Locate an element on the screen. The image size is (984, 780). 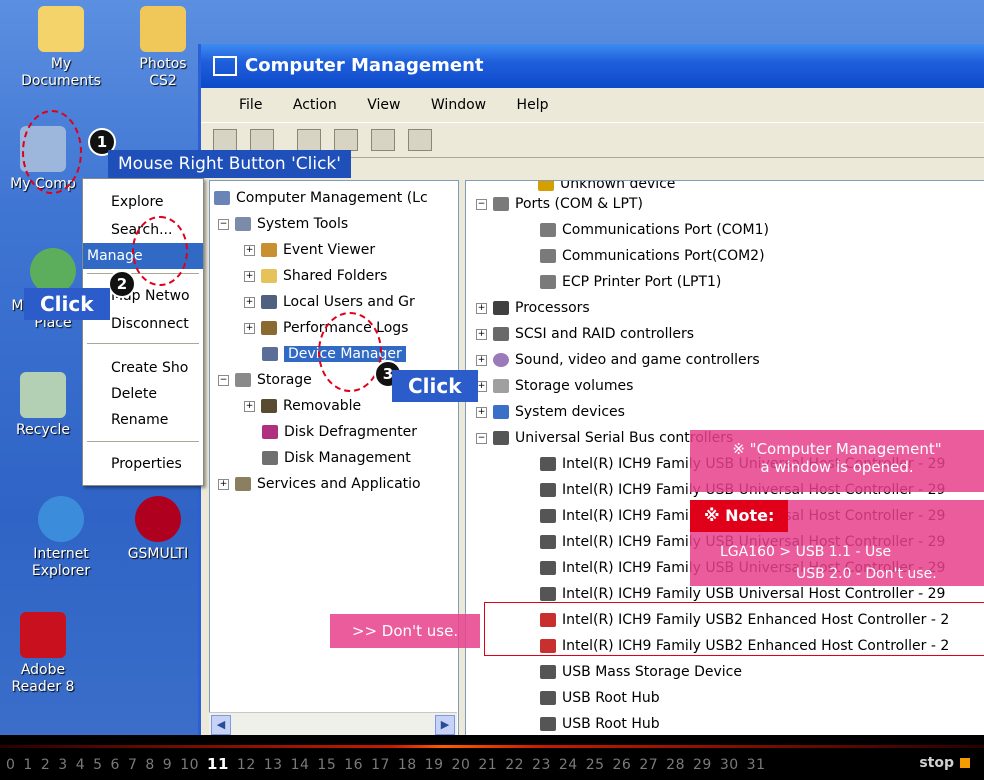
frame-number: 22 is located at coordinates (514, 765).